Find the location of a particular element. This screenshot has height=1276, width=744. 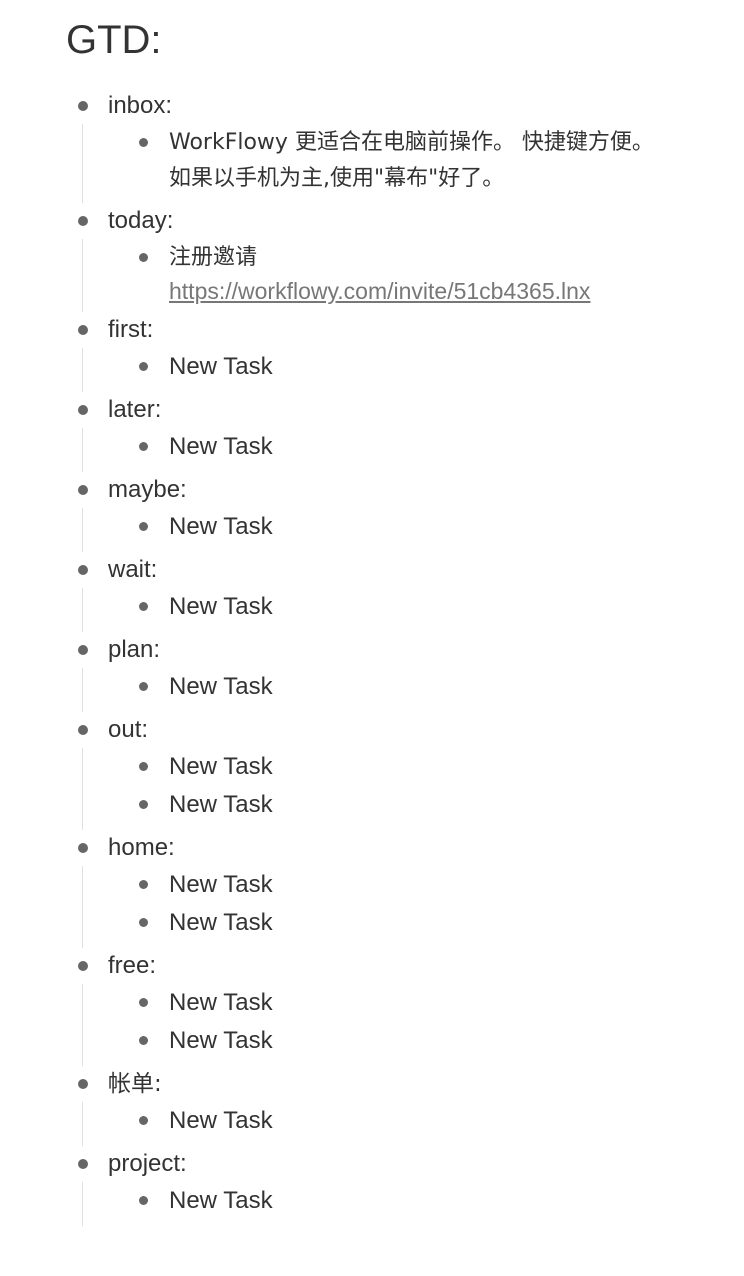

outline-item-label: plan: is located at coordinates (134, 650).